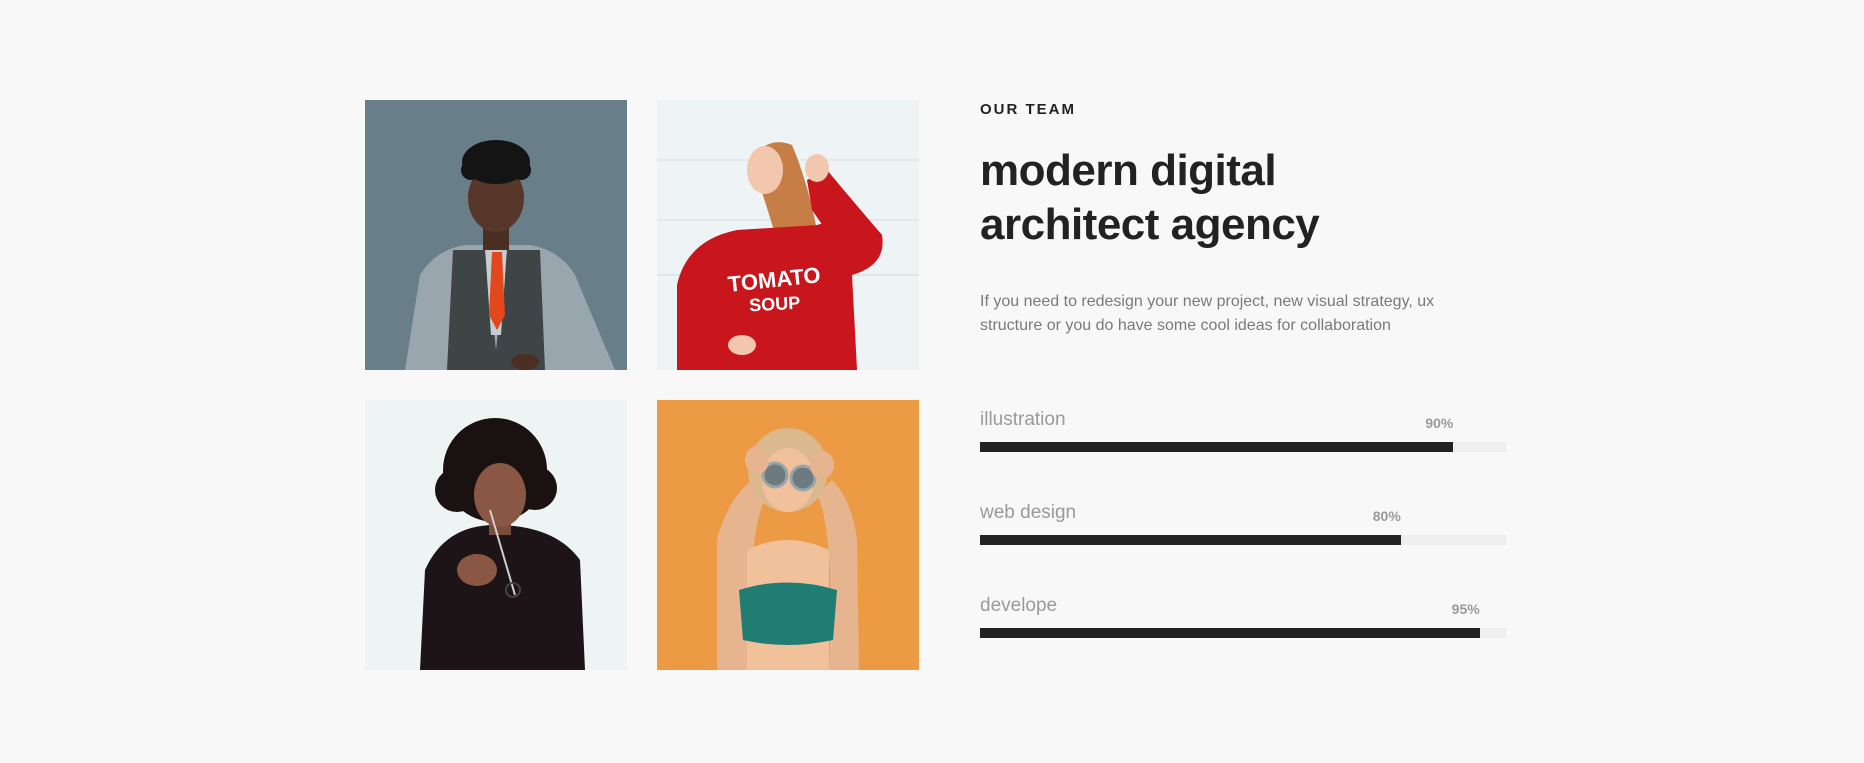 This screenshot has height=763, width=1864. Describe the element at coordinates (1243, 618) in the screenshot. I see `skill-develope: develope 95%` at that location.